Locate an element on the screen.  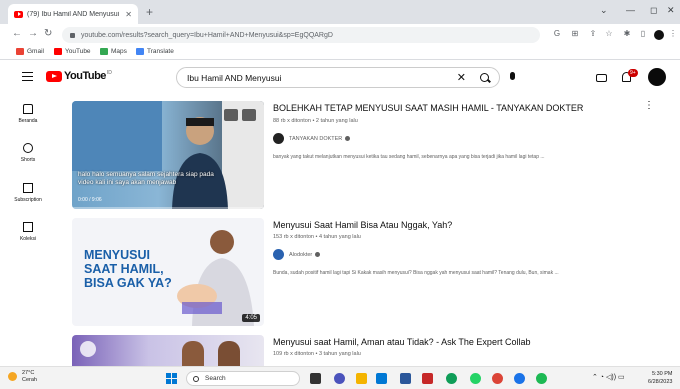
youtube-masthead: YouTube ID Ibu Hamil AND Menyusui ✕ 9+ is located at coordinates (340, 78).